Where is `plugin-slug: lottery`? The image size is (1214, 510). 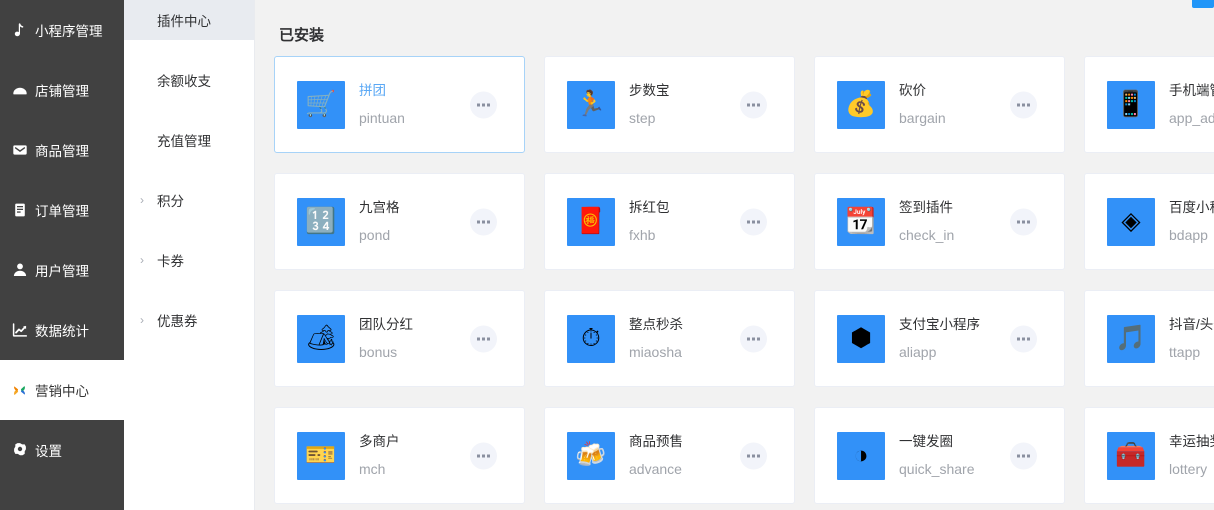 plugin-slug: lottery is located at coordinates (1188, 468).